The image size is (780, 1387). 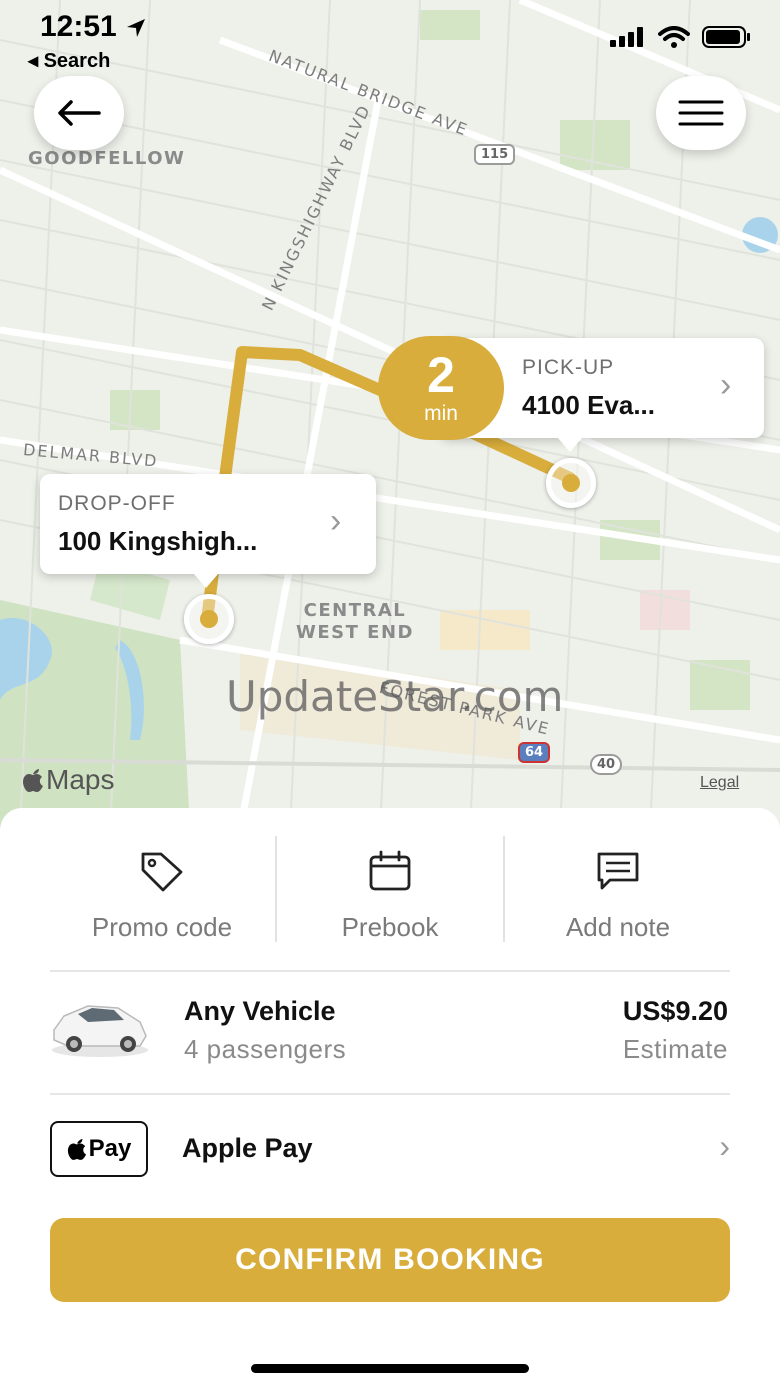 What do you see at coordinates (100, 1031) in the screenshot?
I see `car-icon` at bounding box center [100, 1031].